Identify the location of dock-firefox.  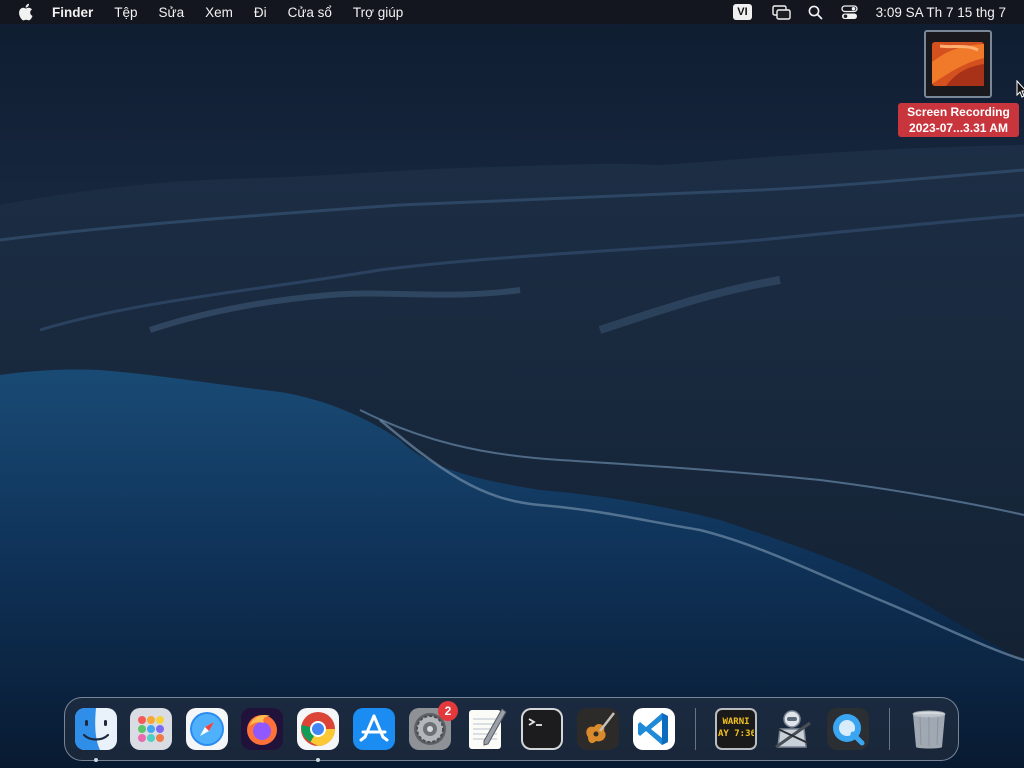
(262, 729).